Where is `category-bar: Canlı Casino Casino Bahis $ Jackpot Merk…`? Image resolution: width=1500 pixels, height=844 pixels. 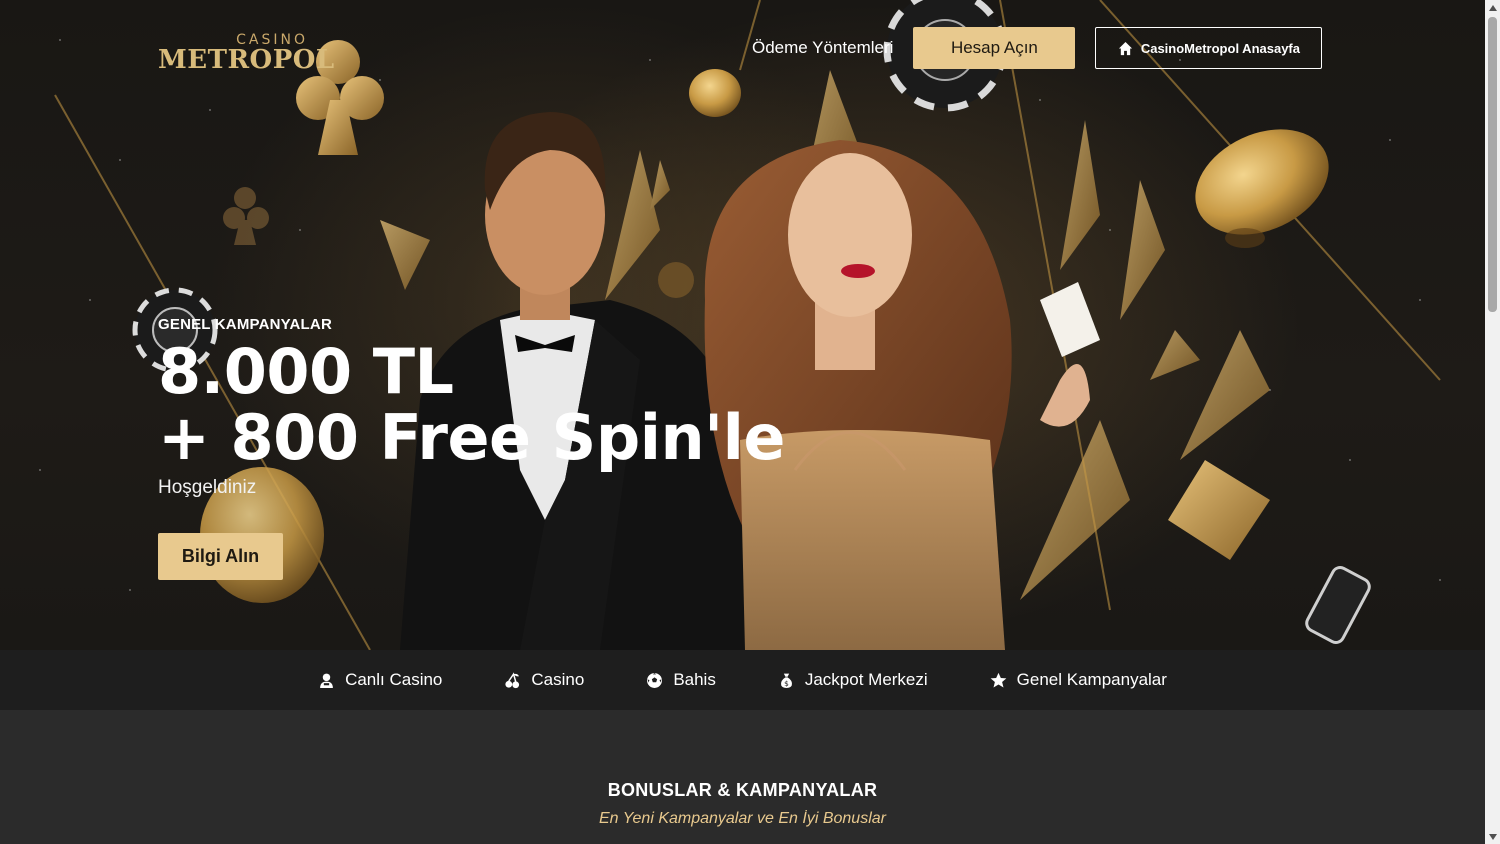
category-bar: Canlı Casino Casino Bahis $ Jackpot Merk… is located at coordinates (742, 680).